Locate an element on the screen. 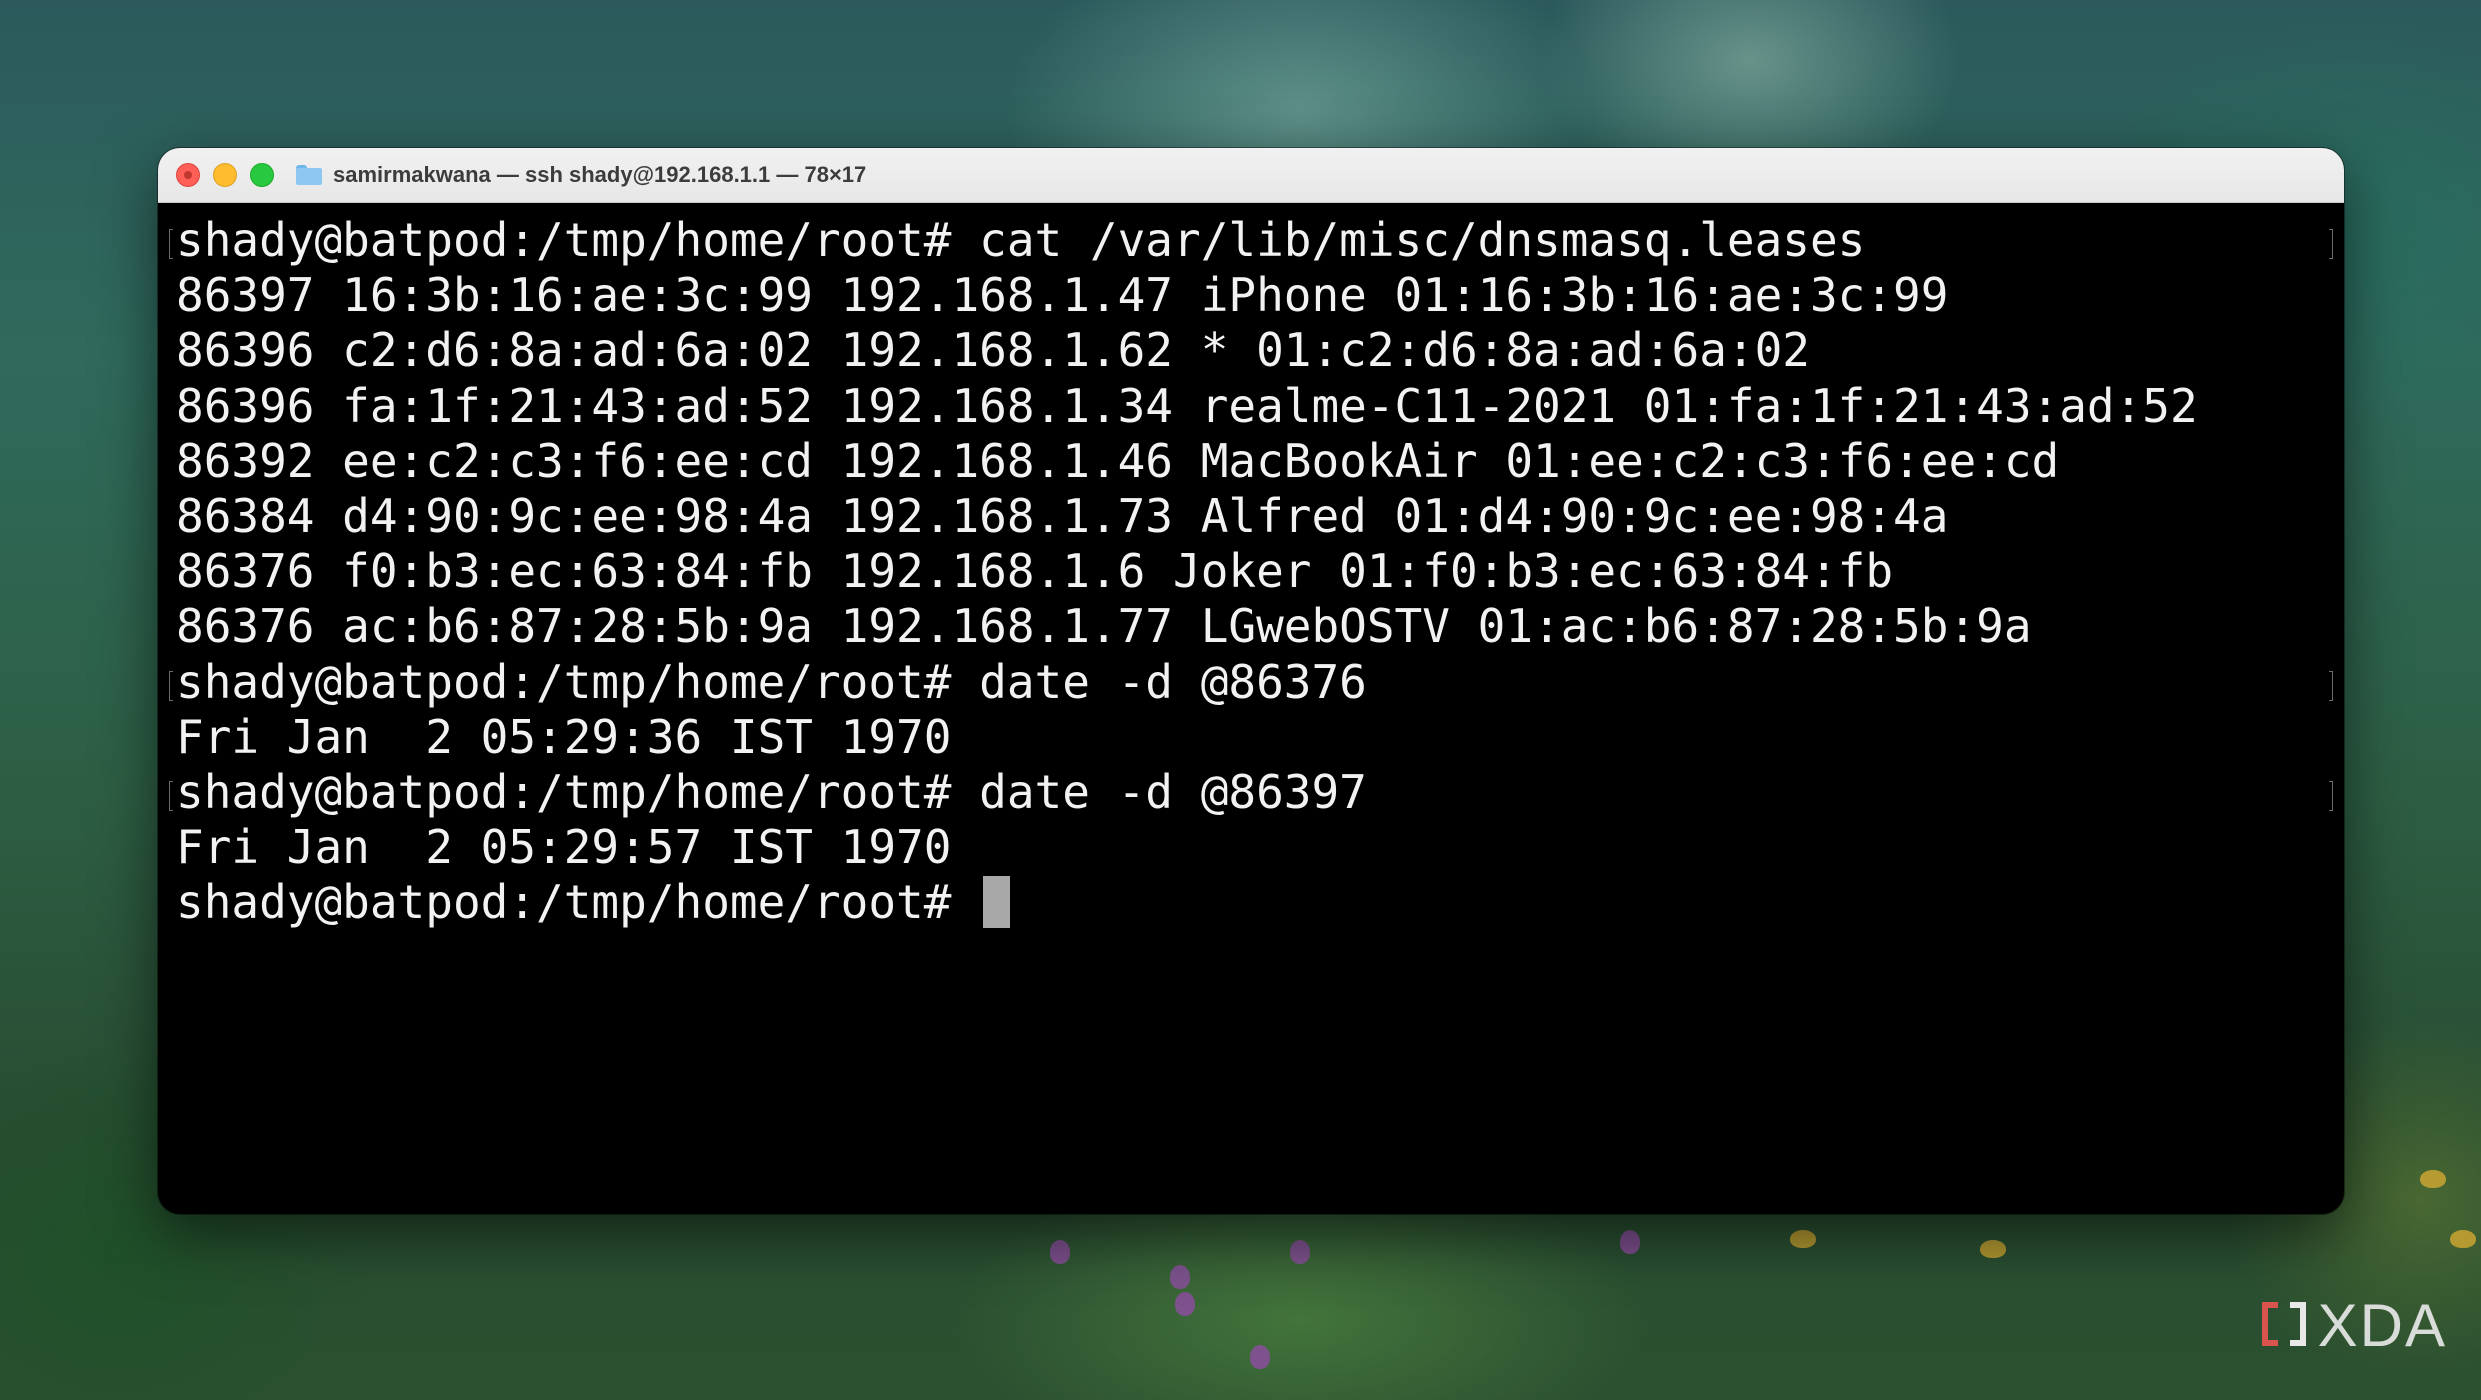 Image resolution: width=2481 pixels, height=1400 pixels. folder-icon is located at coordinates (309, 175).